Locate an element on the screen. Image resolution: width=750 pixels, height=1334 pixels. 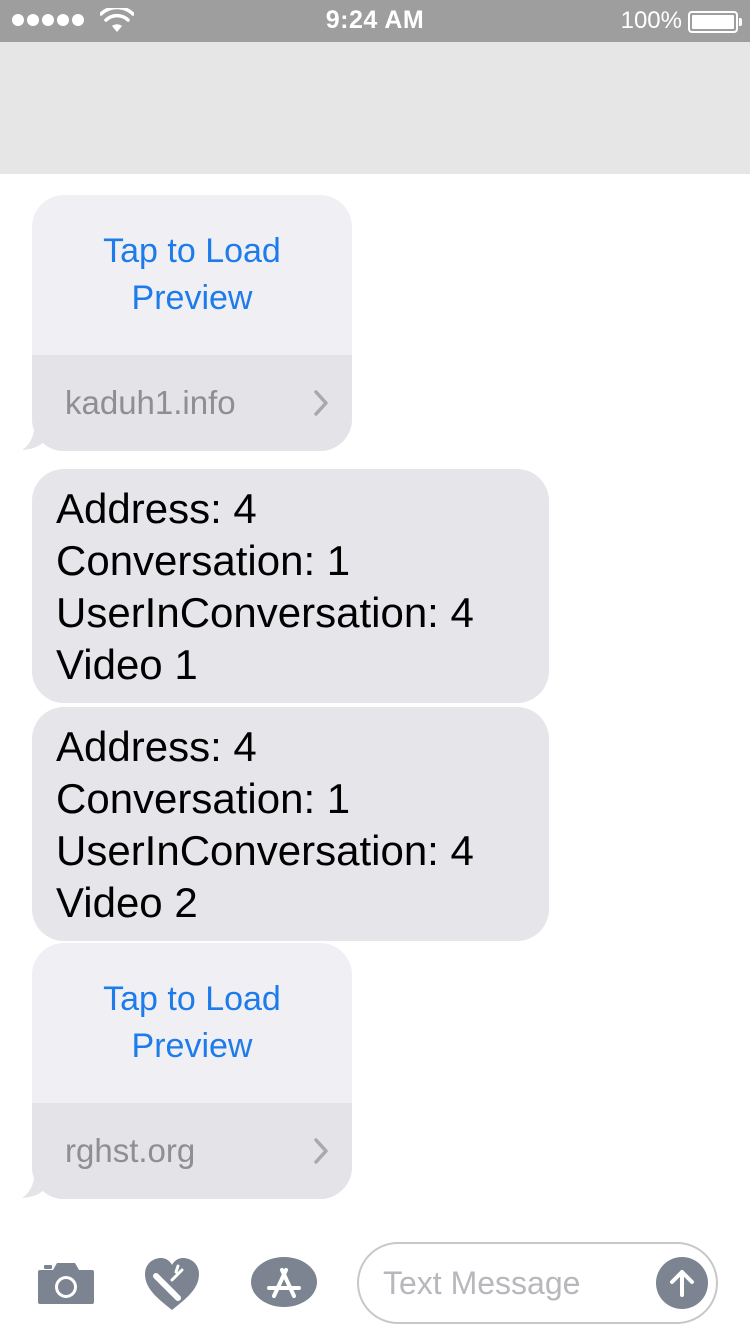
link-domain: rghst.org is located at coordinates (130, 1150).